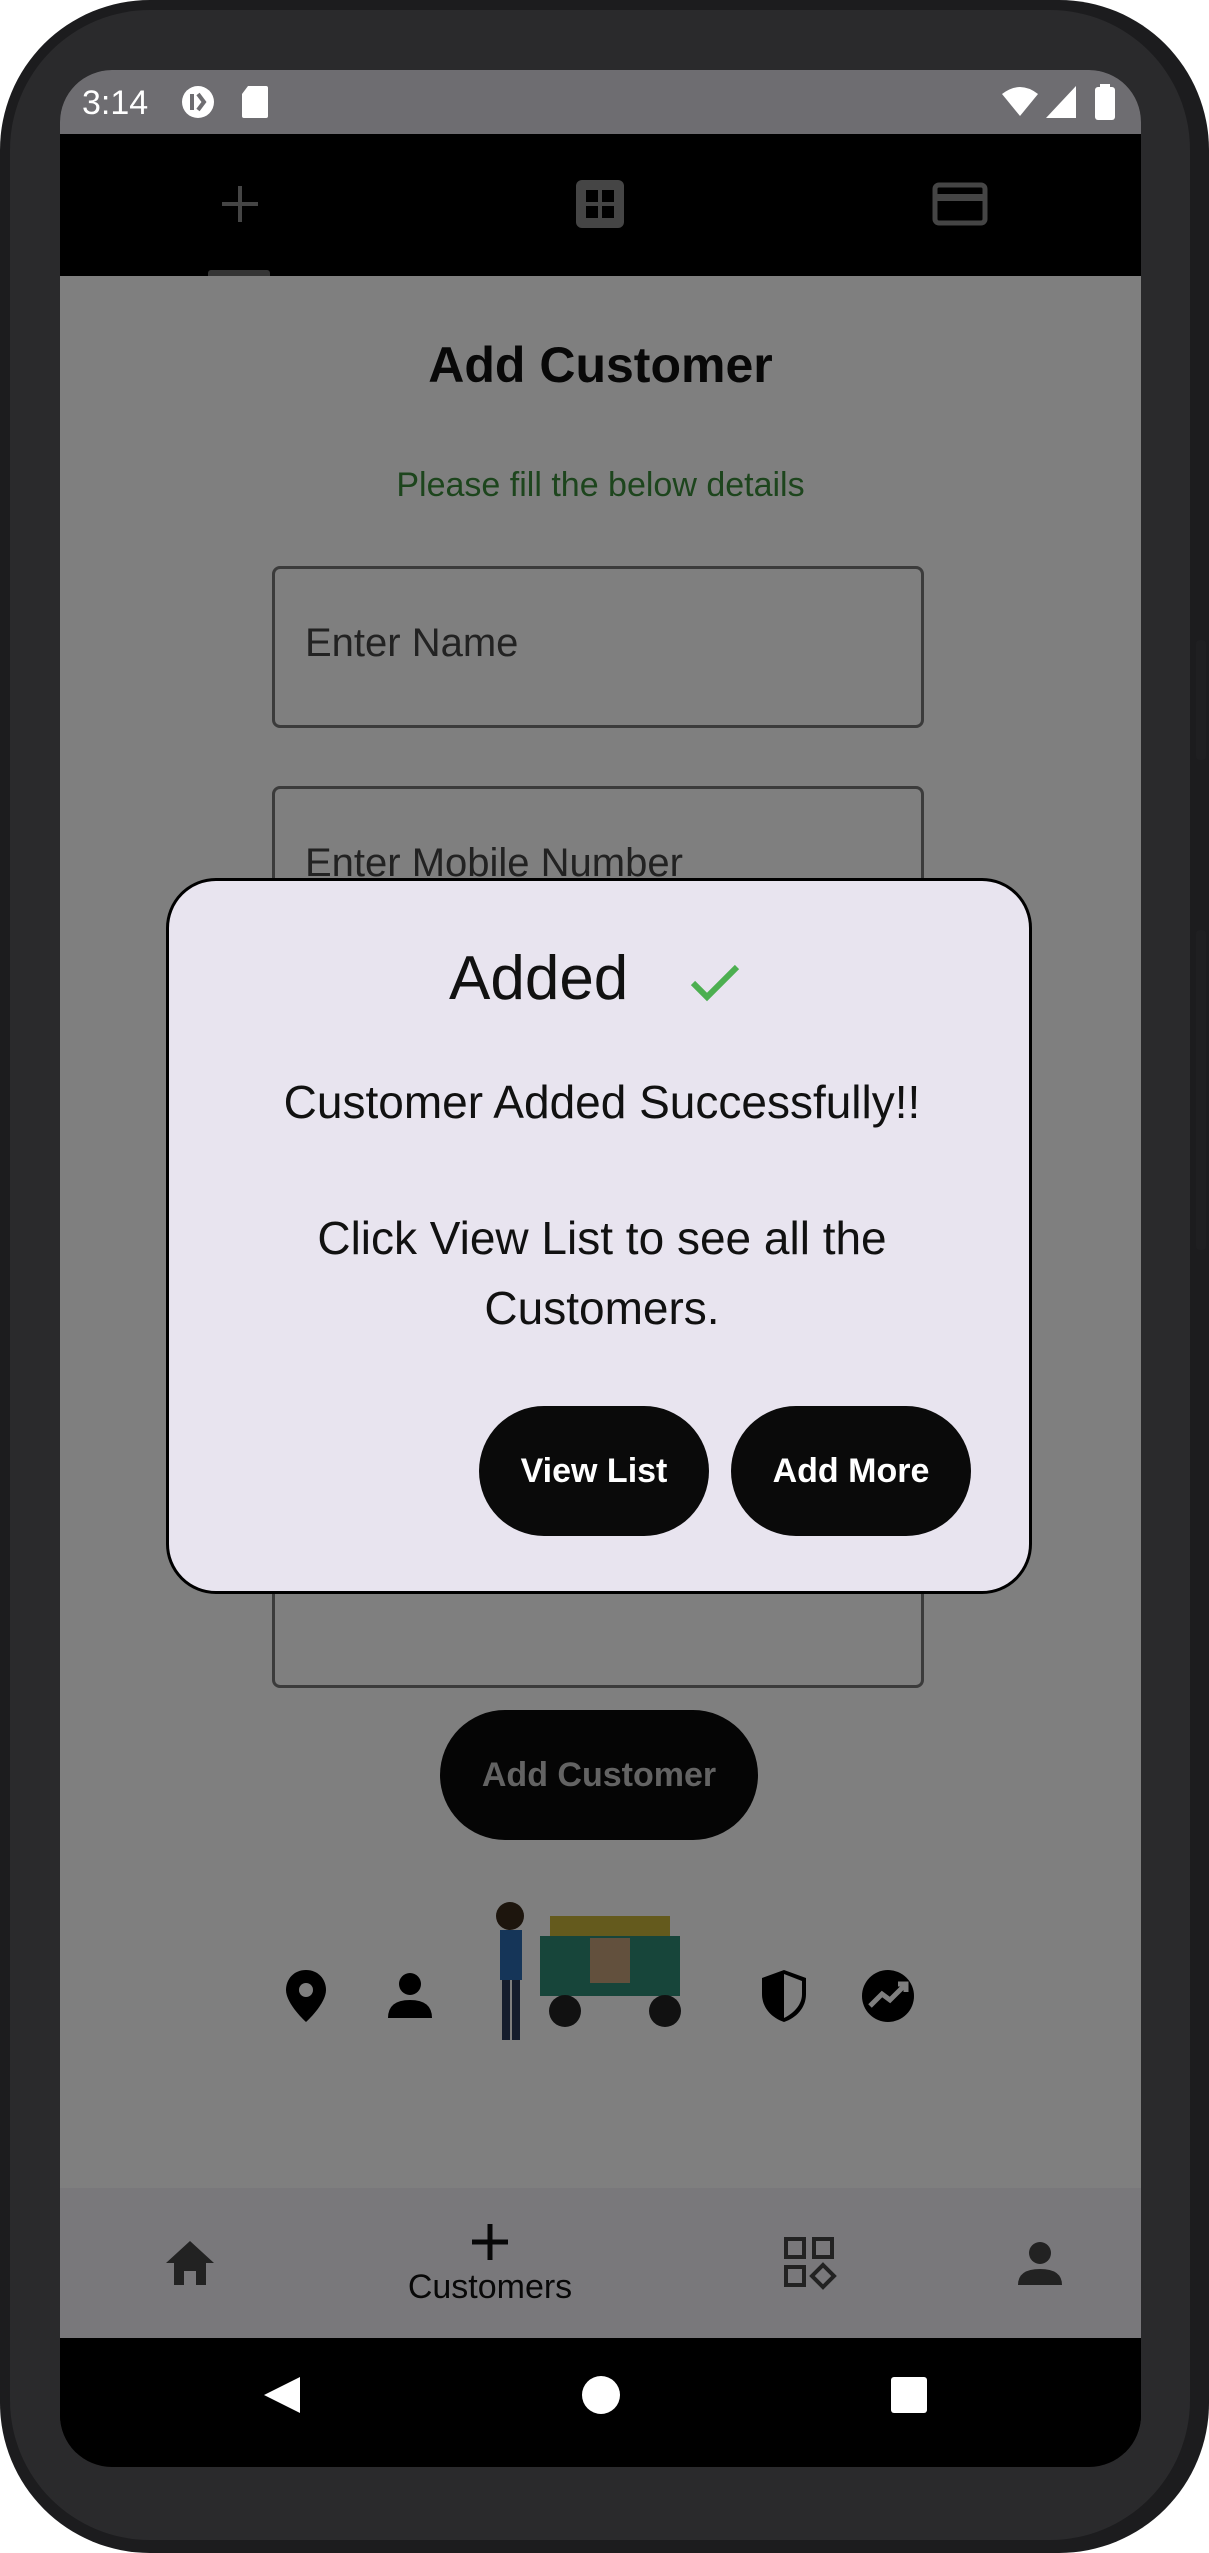  I want to click on signal-icon, so click(1061, 104).